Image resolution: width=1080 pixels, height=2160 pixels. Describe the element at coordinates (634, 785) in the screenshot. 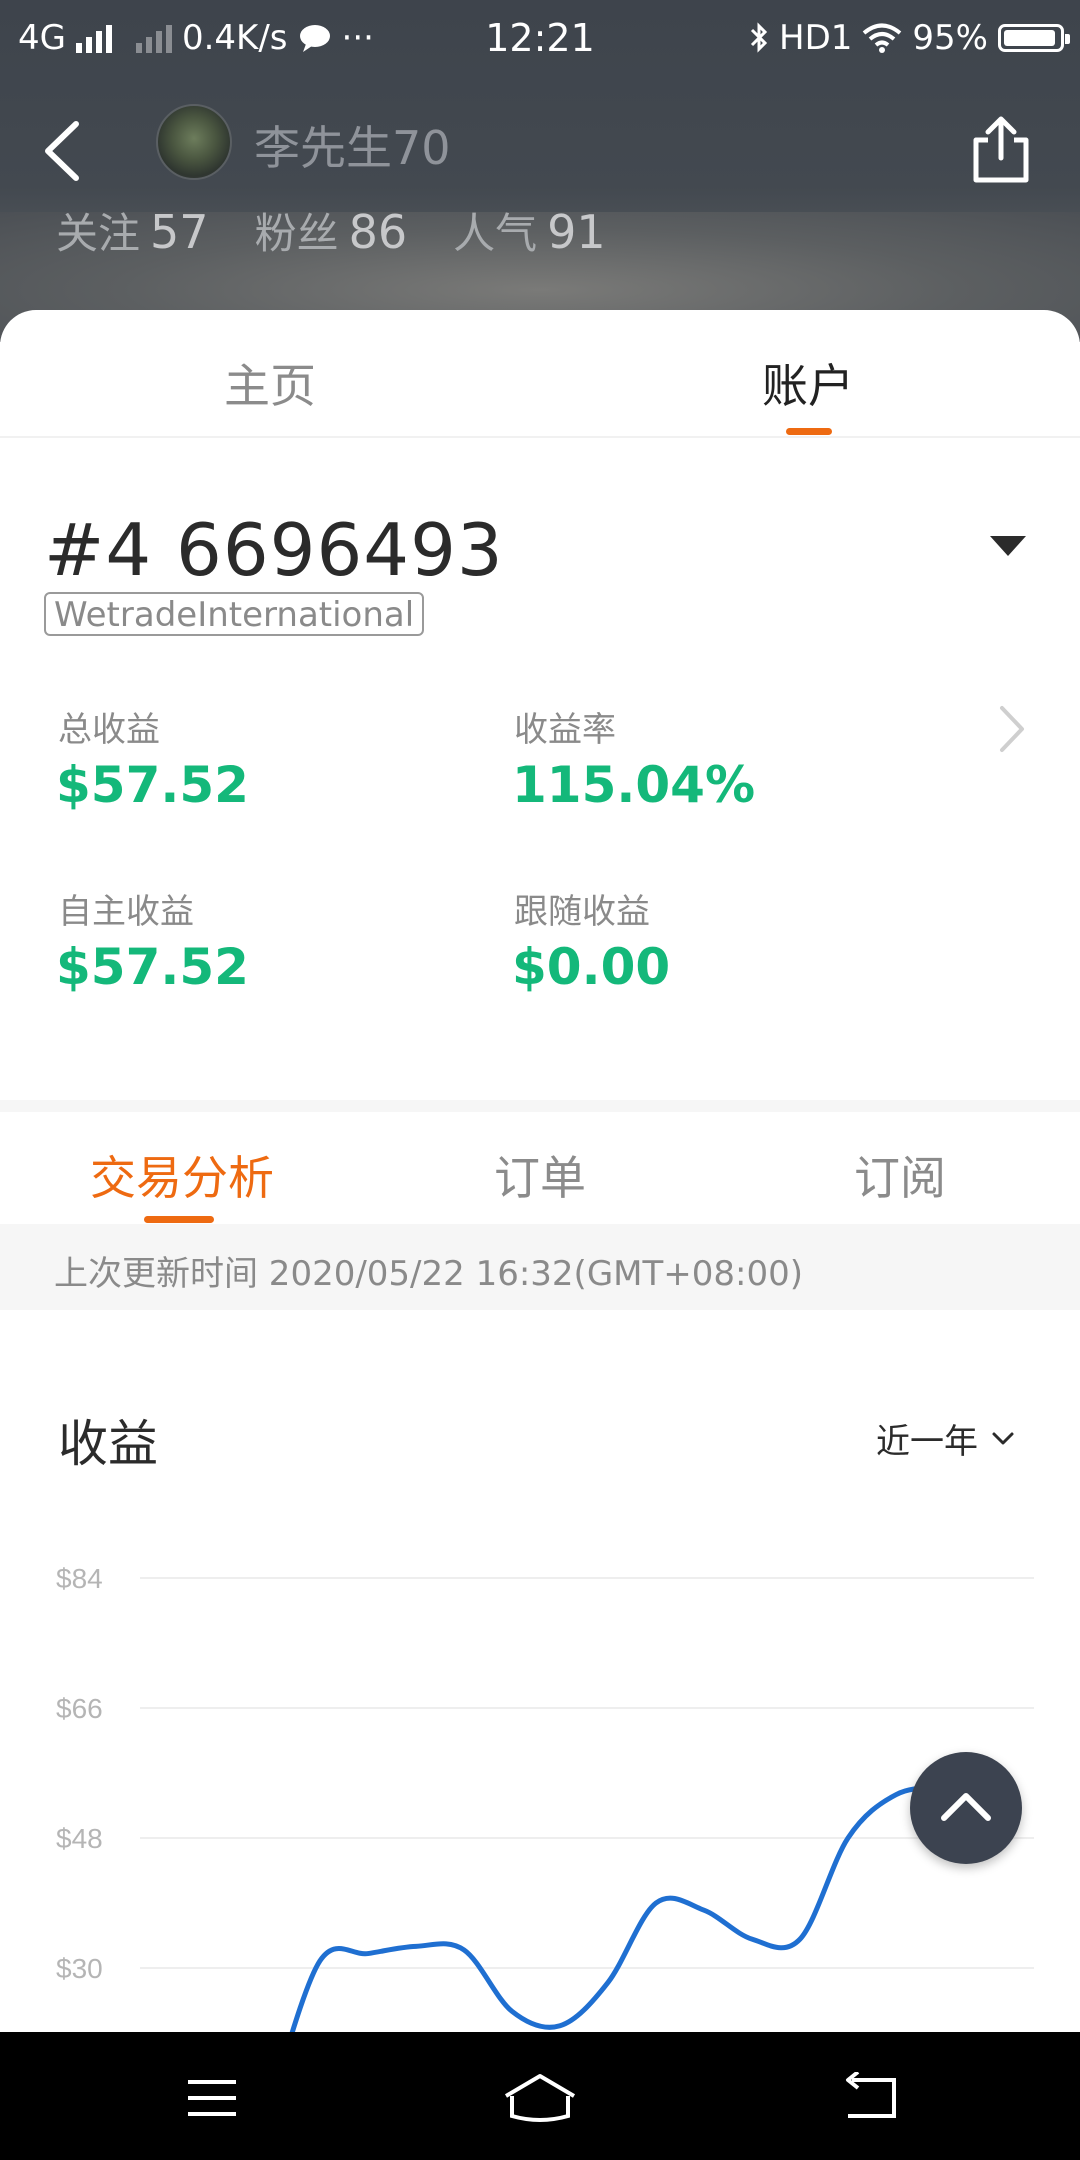

I see `return-rate-value: 115.04%` at that location.